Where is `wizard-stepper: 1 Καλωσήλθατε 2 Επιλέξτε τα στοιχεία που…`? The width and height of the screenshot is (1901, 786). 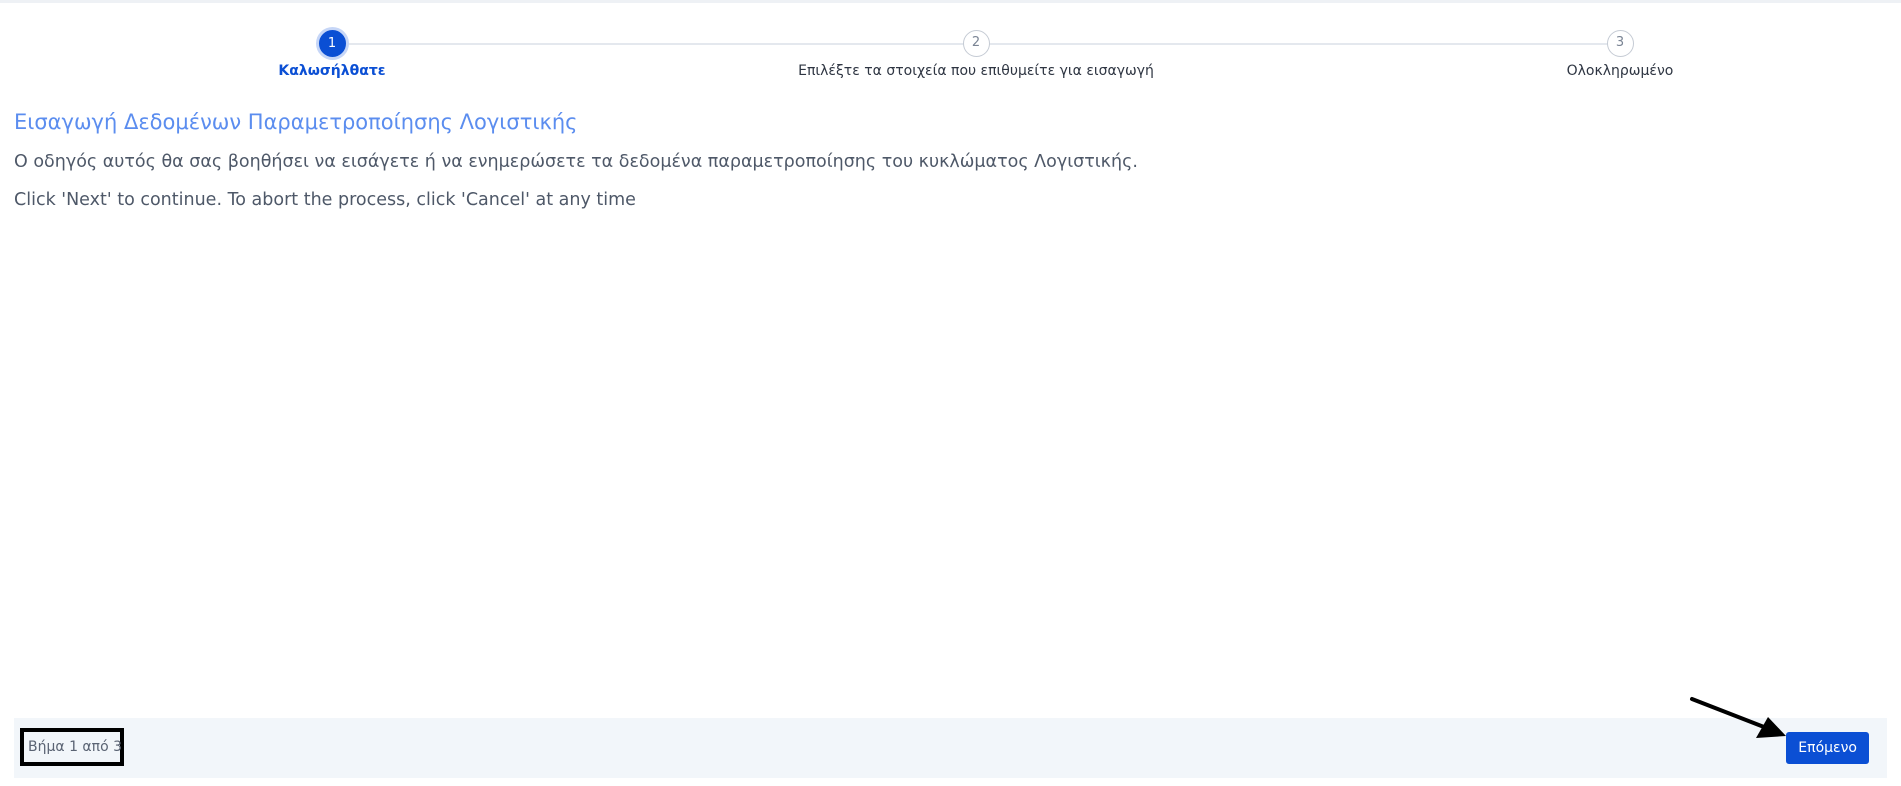 wizard-stepper: 1 Καλωσήλθατε 2 Επιλέξτε τα στοιχεία που… is located at coordinates (950, 45).